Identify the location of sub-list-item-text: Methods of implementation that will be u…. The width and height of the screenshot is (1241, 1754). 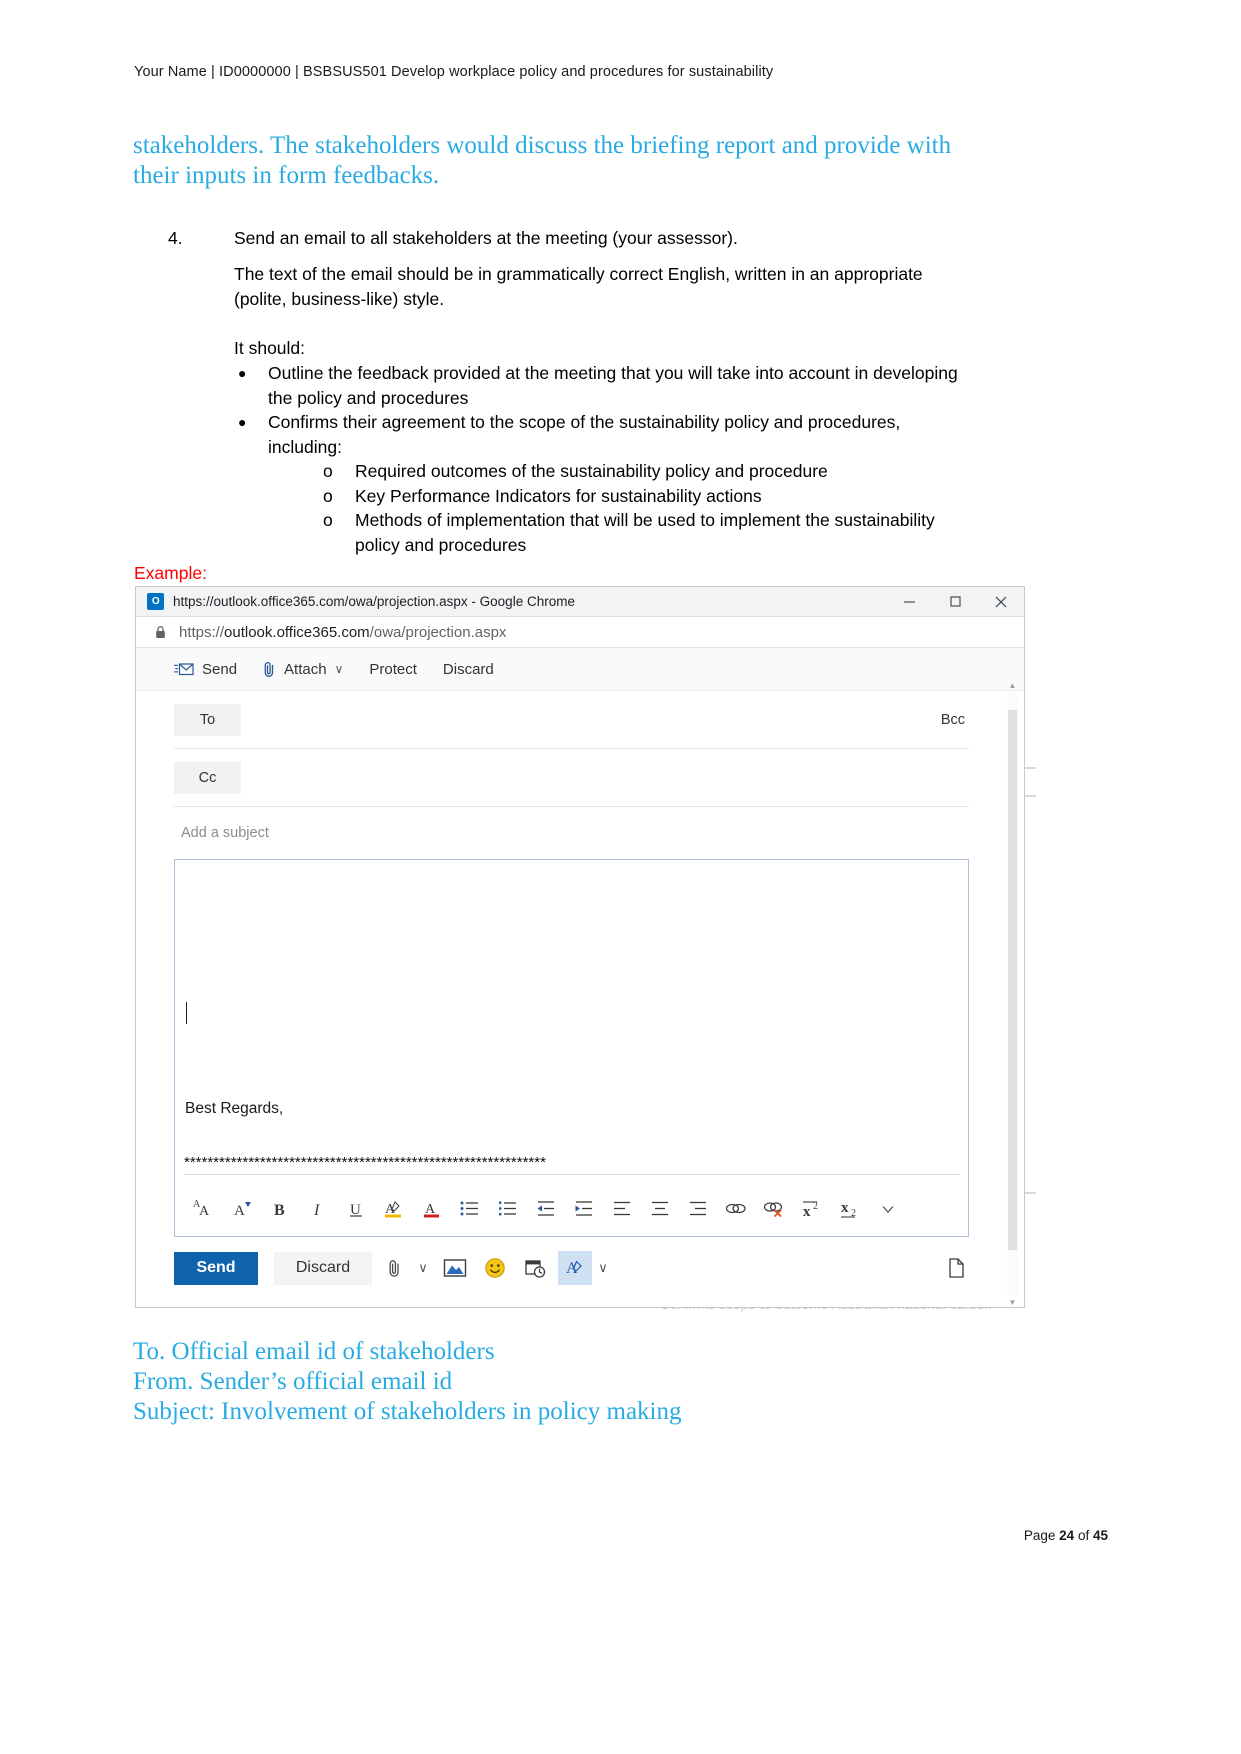
(645, 532).